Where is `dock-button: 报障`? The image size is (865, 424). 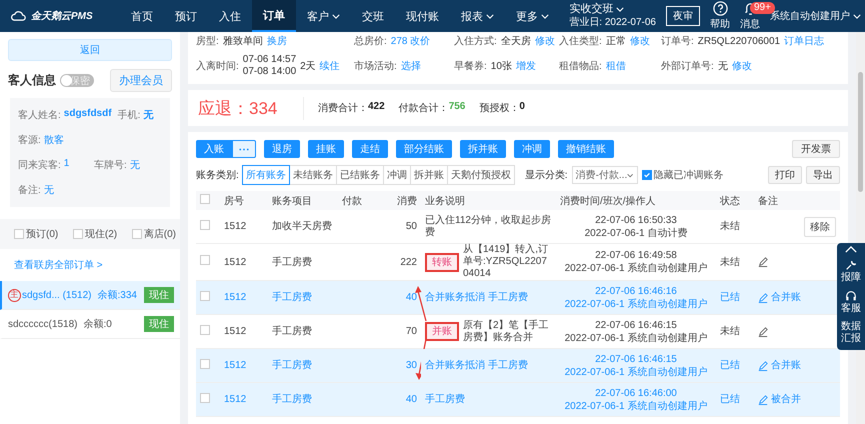 dock-button: 报障 is located at coordinates (851, 271).